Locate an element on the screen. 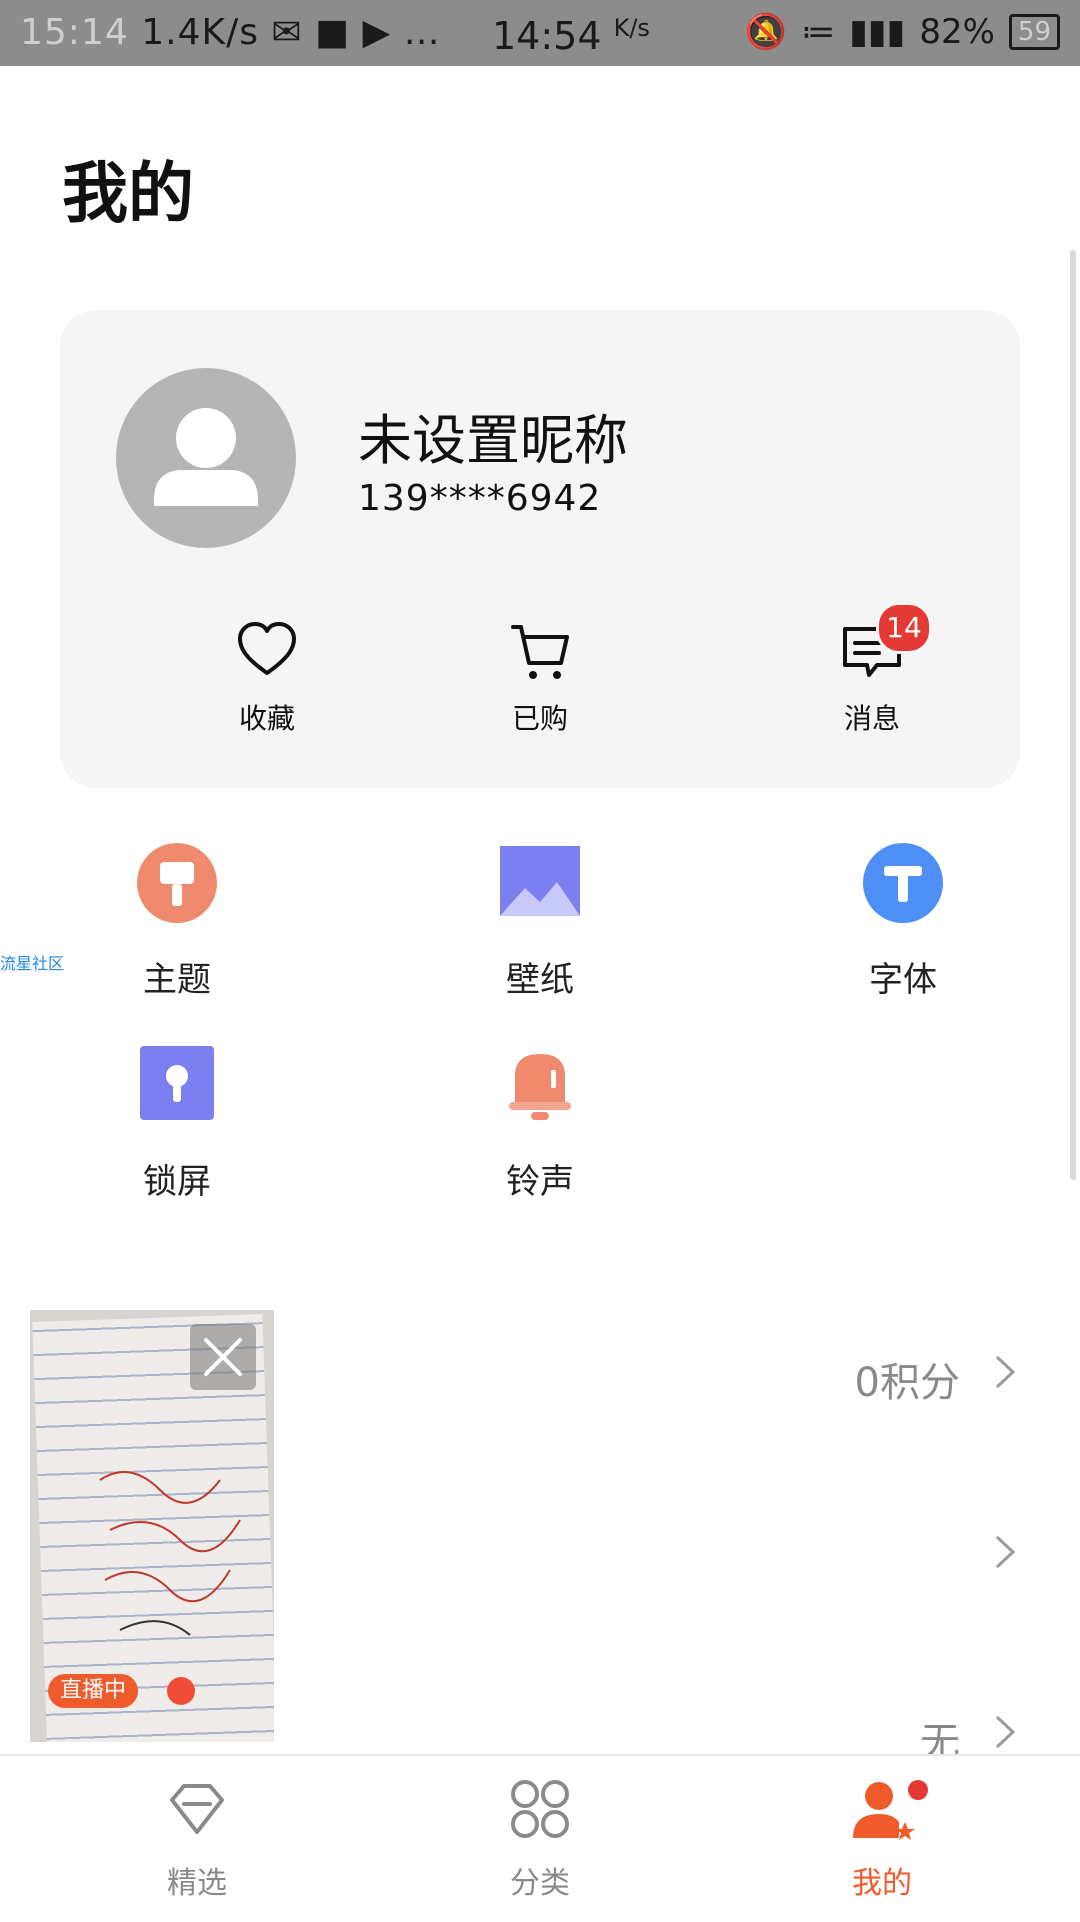 The width and height of the screenshot is (1080, 1922). center-speed: 14:54 is located at coordinates (547, 36).